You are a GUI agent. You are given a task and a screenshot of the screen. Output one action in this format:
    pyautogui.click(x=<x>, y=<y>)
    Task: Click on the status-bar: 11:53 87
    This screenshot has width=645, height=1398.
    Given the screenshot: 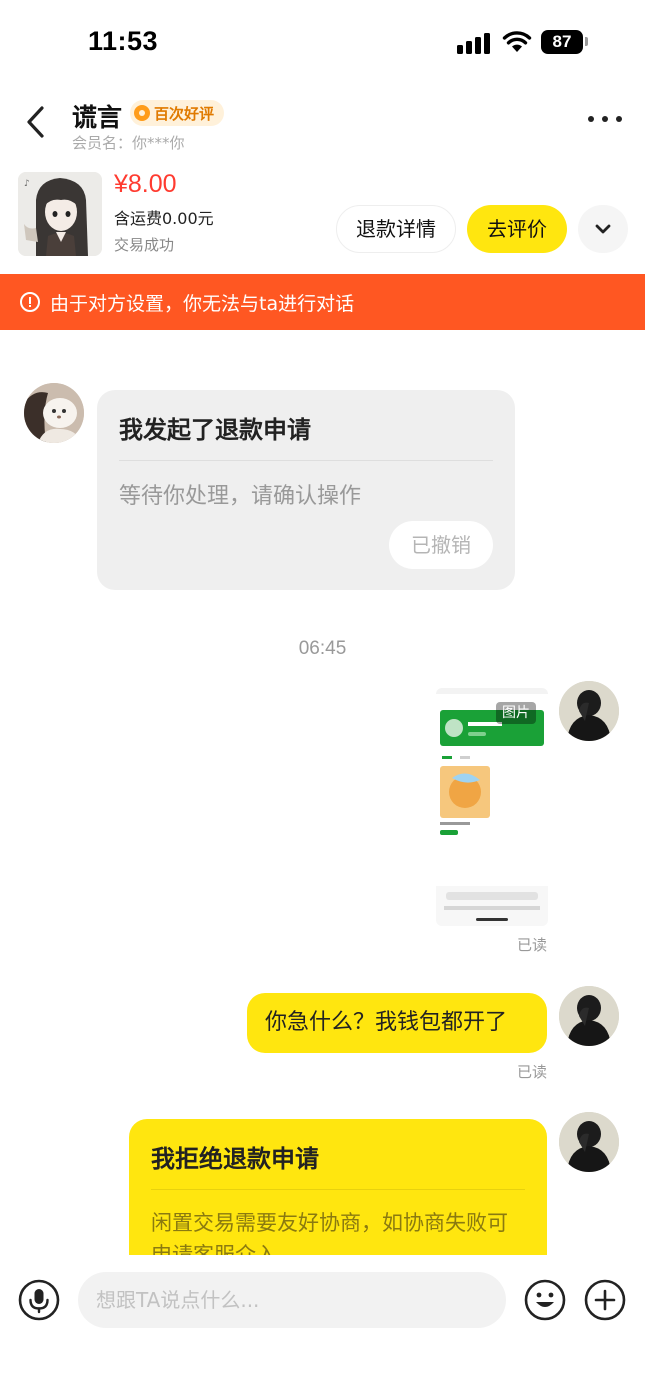 What is the action you would take?
    pyautogui.click(x=322, y=43)
    